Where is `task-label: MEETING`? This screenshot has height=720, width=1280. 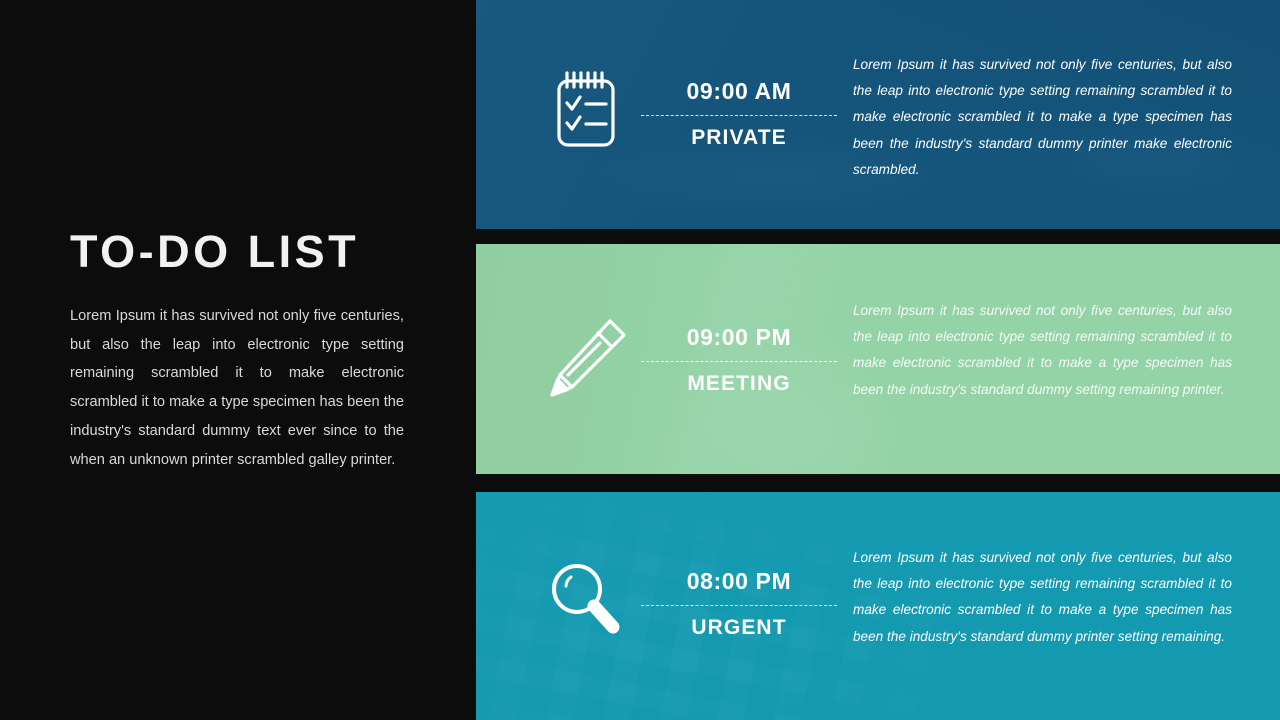 task-label: MEETING is located at coordinates (739, 383).